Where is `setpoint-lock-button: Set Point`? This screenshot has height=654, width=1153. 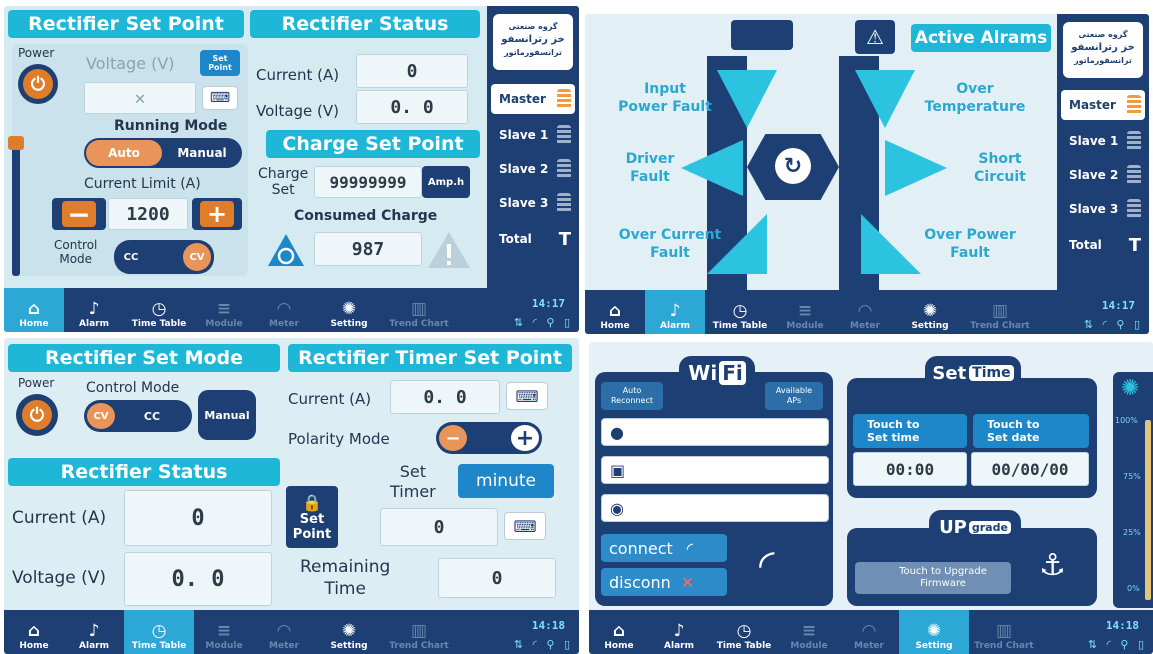 setpoint-lock-button: Set Point is located at coordinates (220, 63).